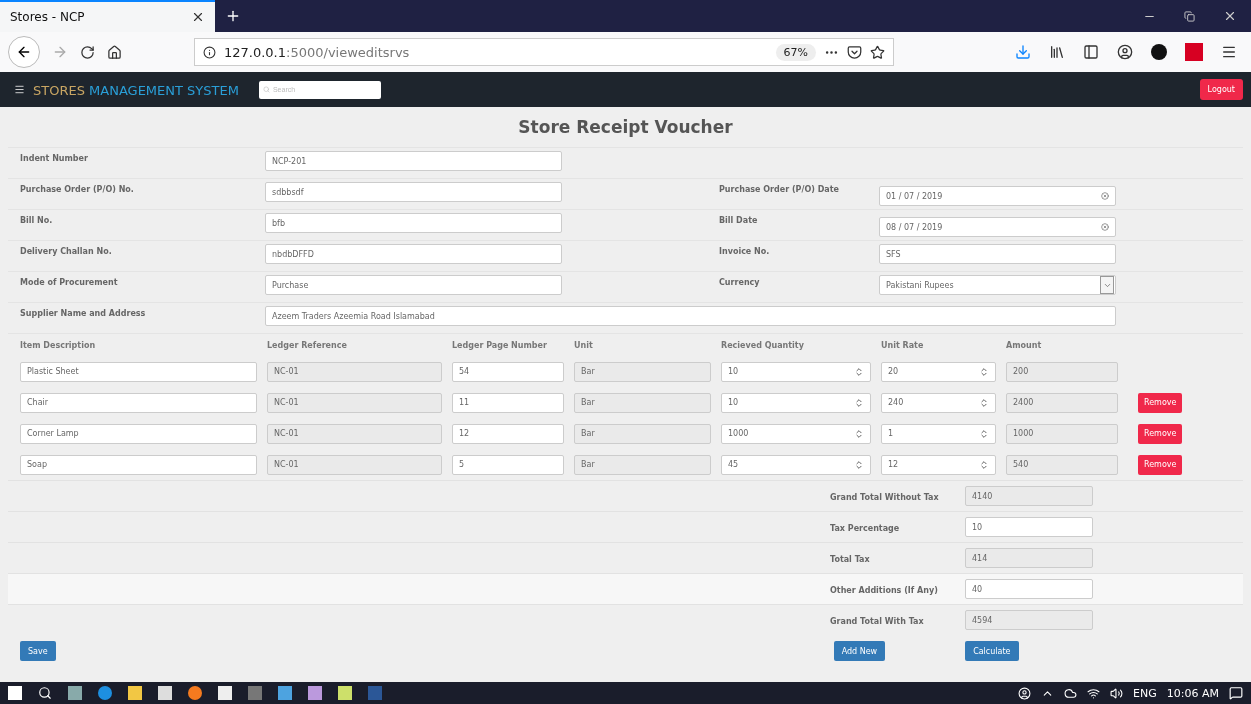 Image resolution: width=1251 pixels, height=704 pixels. What do you see at coordinates (107, 16) in the screenshot?
I see `browser-tab: Stores - NCP` at bounding box center [107, 16].